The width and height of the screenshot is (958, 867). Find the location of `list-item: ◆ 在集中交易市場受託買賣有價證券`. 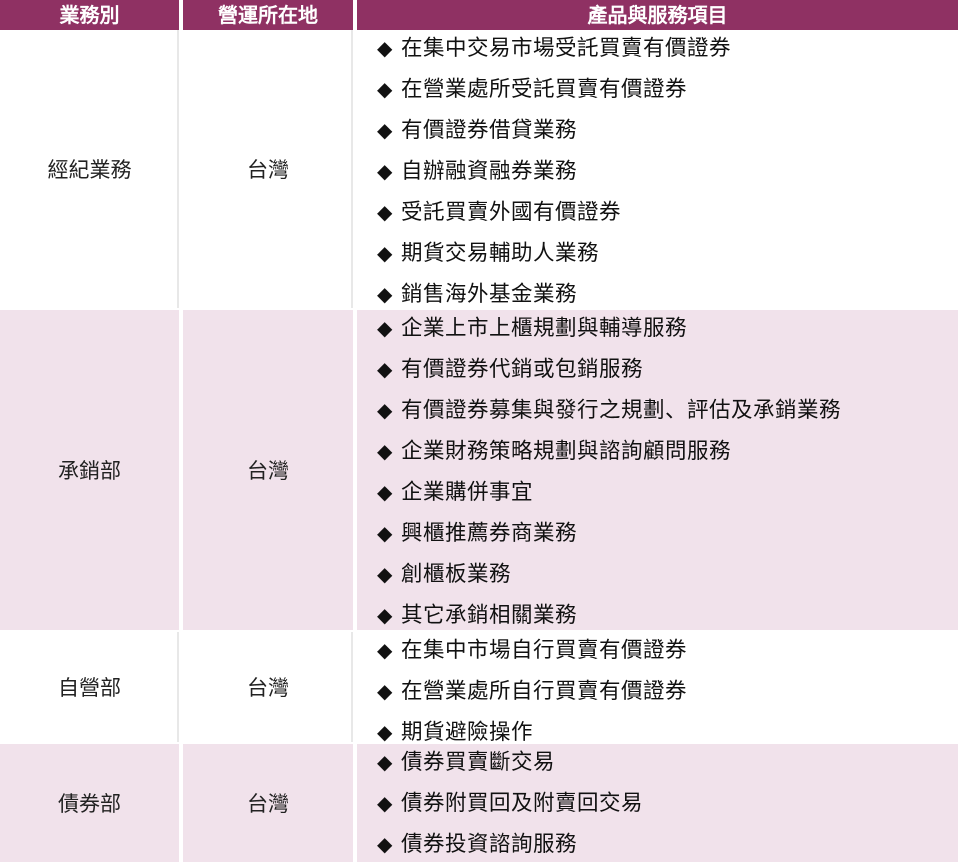

list-item: ◆ 在集中交易市場受託買賣有價證券 is located at coordinates (667, 50).